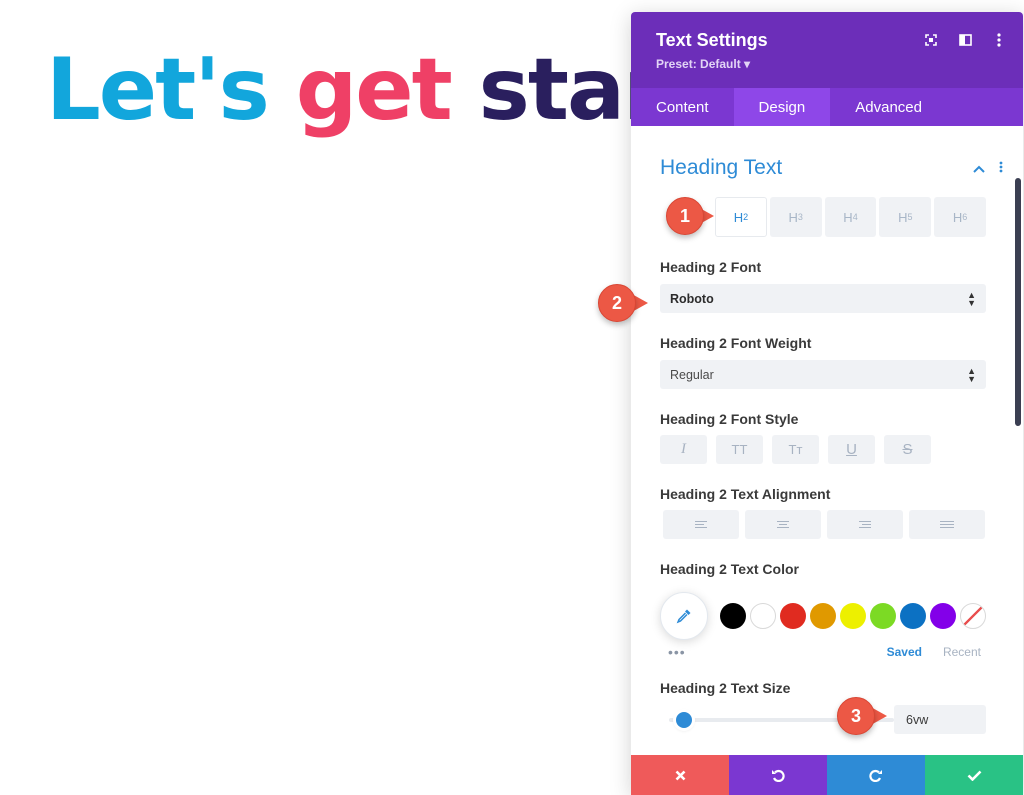  Describe the element at coordinates (617, 303) in the screenshot. I see `callout-number: 2` at that location.